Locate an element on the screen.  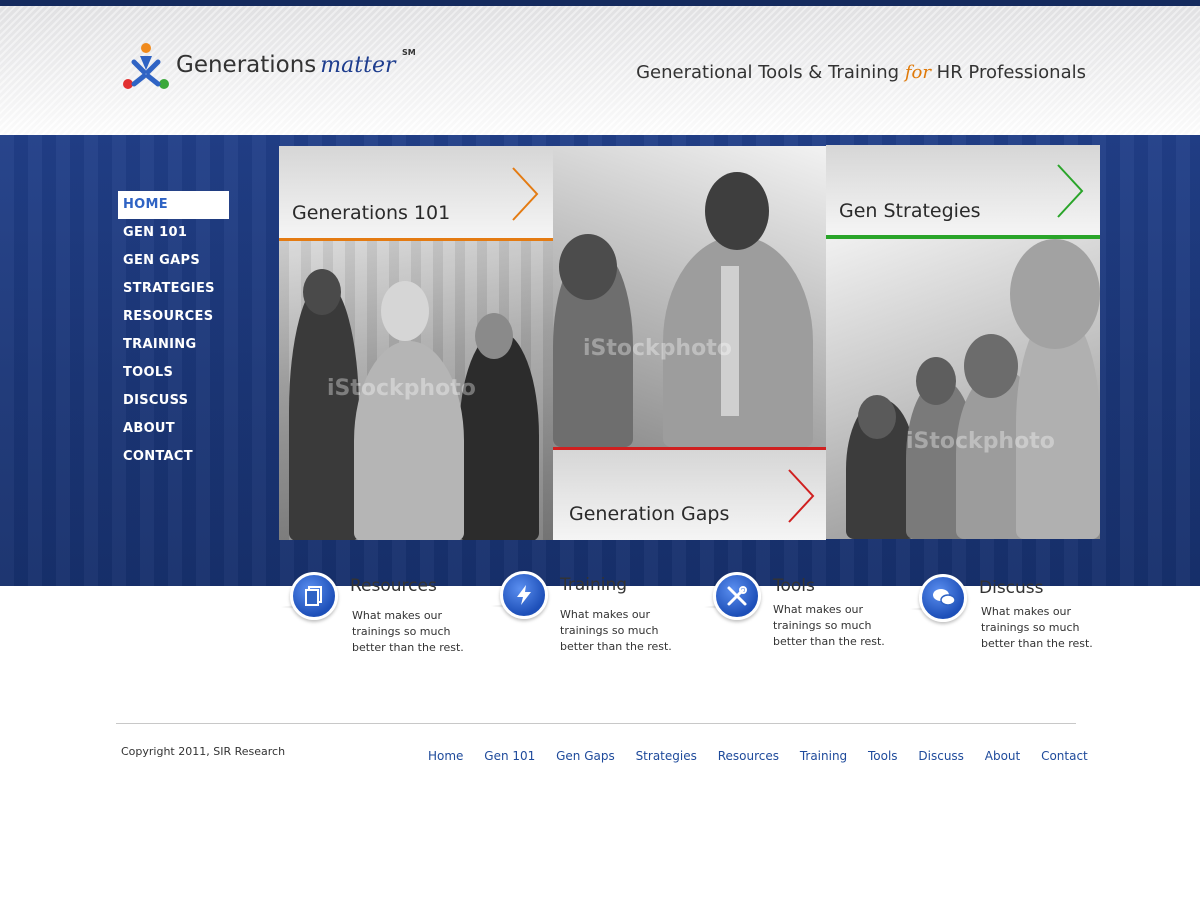
nav-item-gen-101: GEN 101 is located at coordinates (173, 233).